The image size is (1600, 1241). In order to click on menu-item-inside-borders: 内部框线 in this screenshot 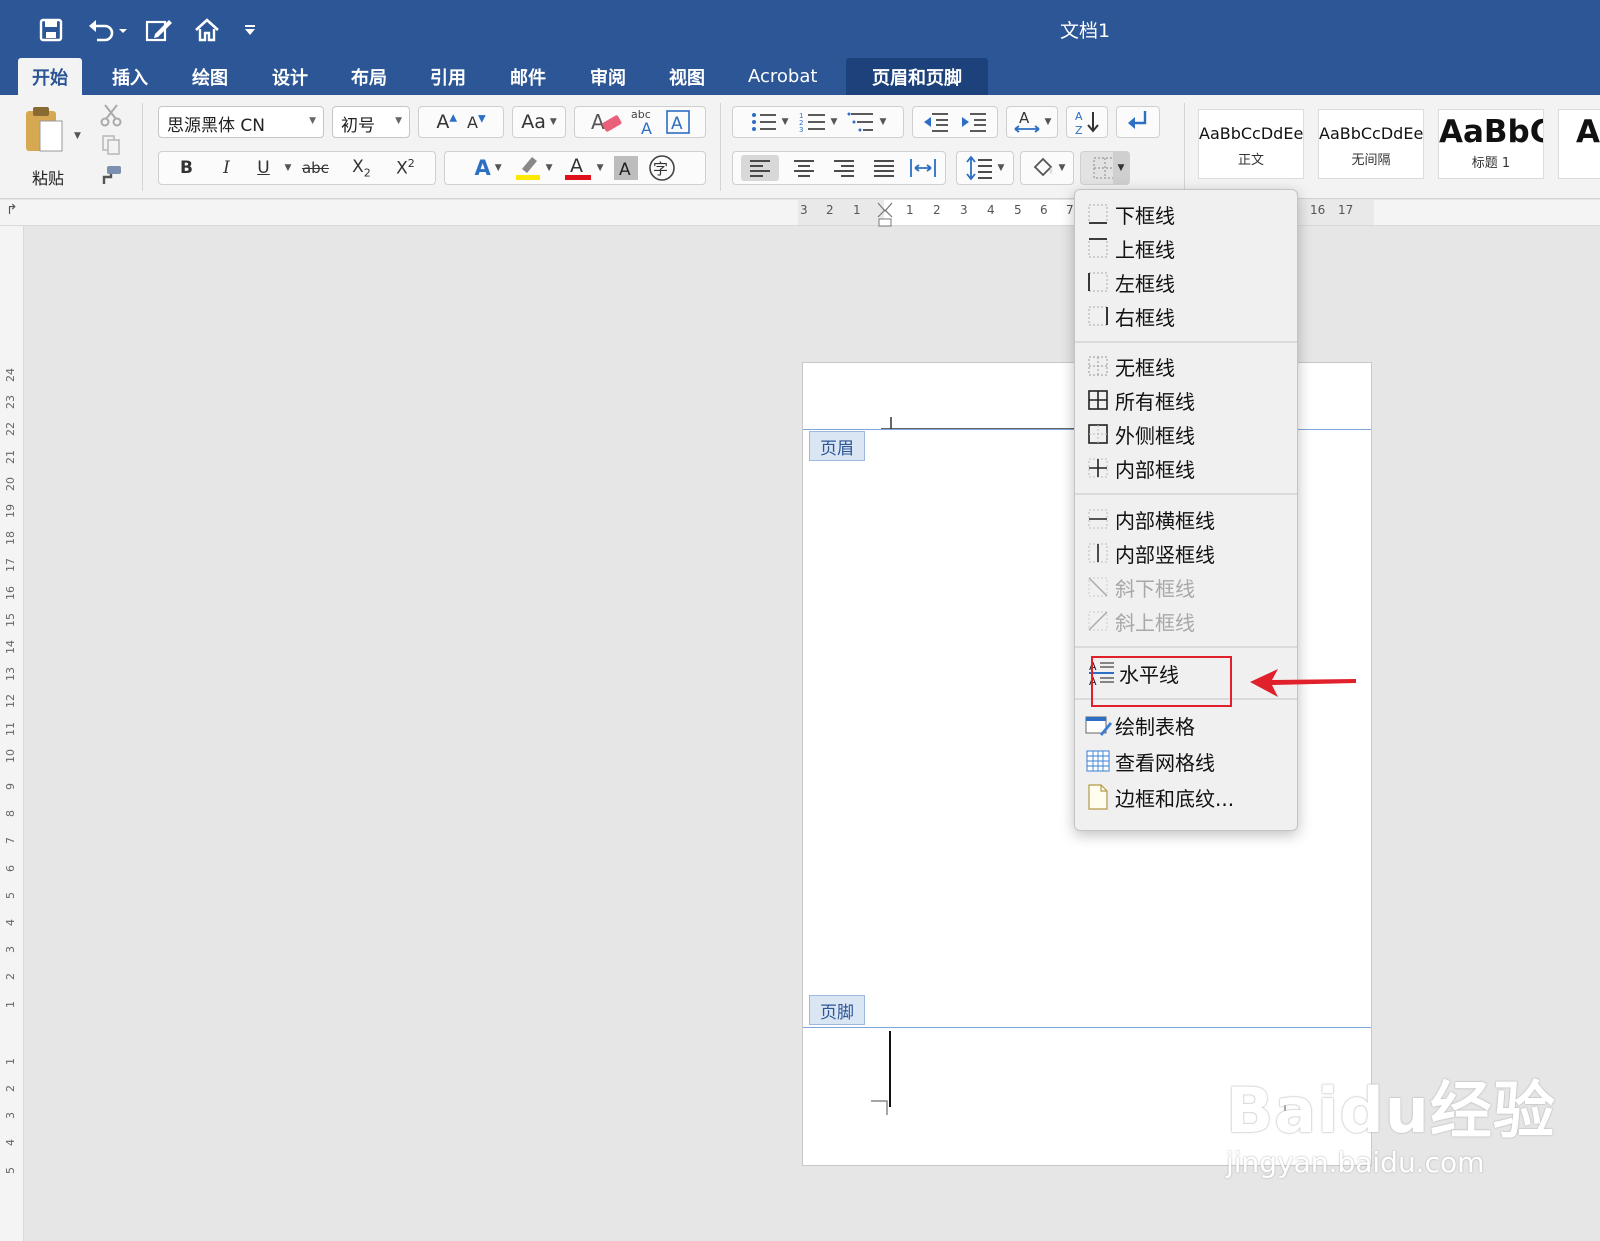, I will do `click(1187, 468)`.